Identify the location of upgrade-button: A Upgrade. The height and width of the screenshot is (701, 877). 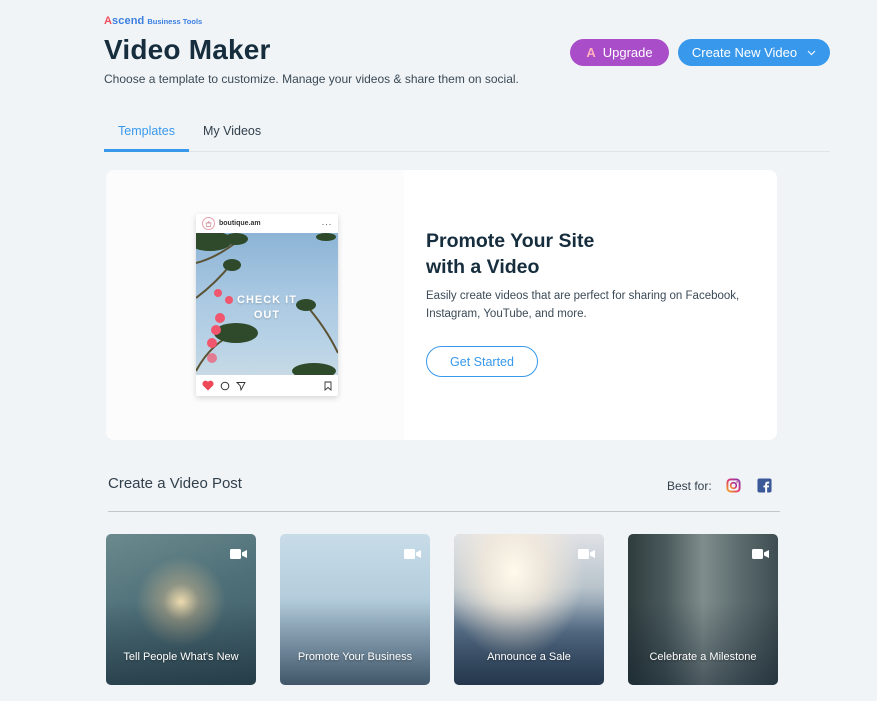
(619, 52).